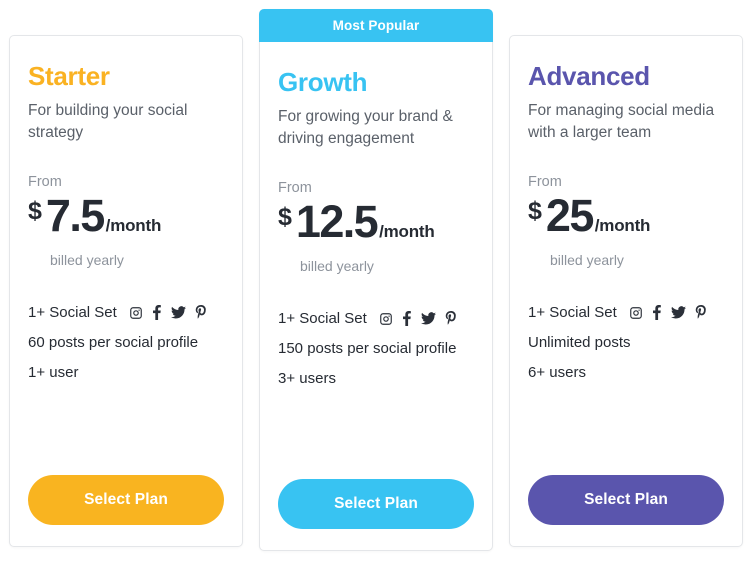 The image size is (751, 564). What do you see at coordinates (579, 342) in the screenshot?
I see `feature-label: Unlimited posts` at bounding box center [579, 342].